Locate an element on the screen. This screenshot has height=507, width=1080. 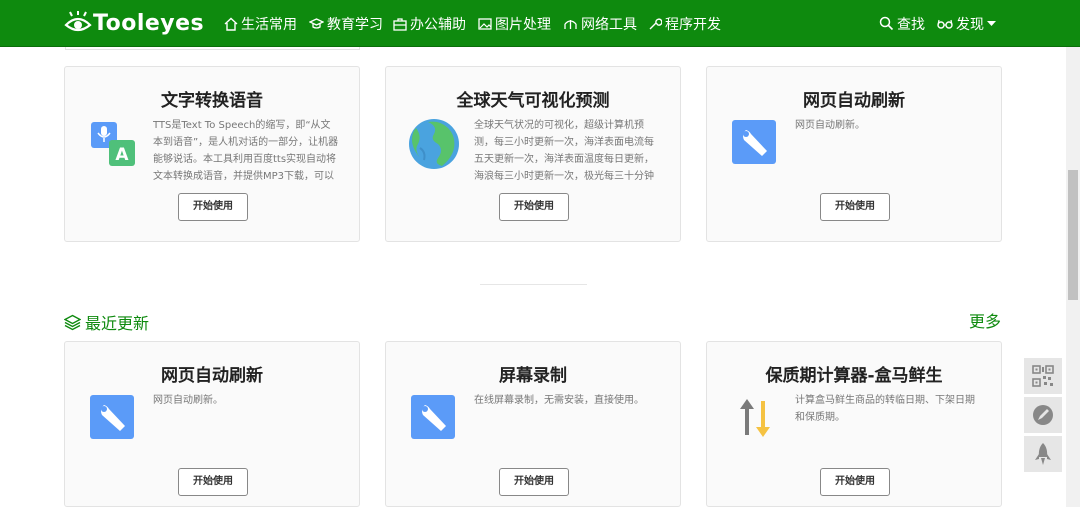
search-label: 查找 is located at coordinates (911, 24).